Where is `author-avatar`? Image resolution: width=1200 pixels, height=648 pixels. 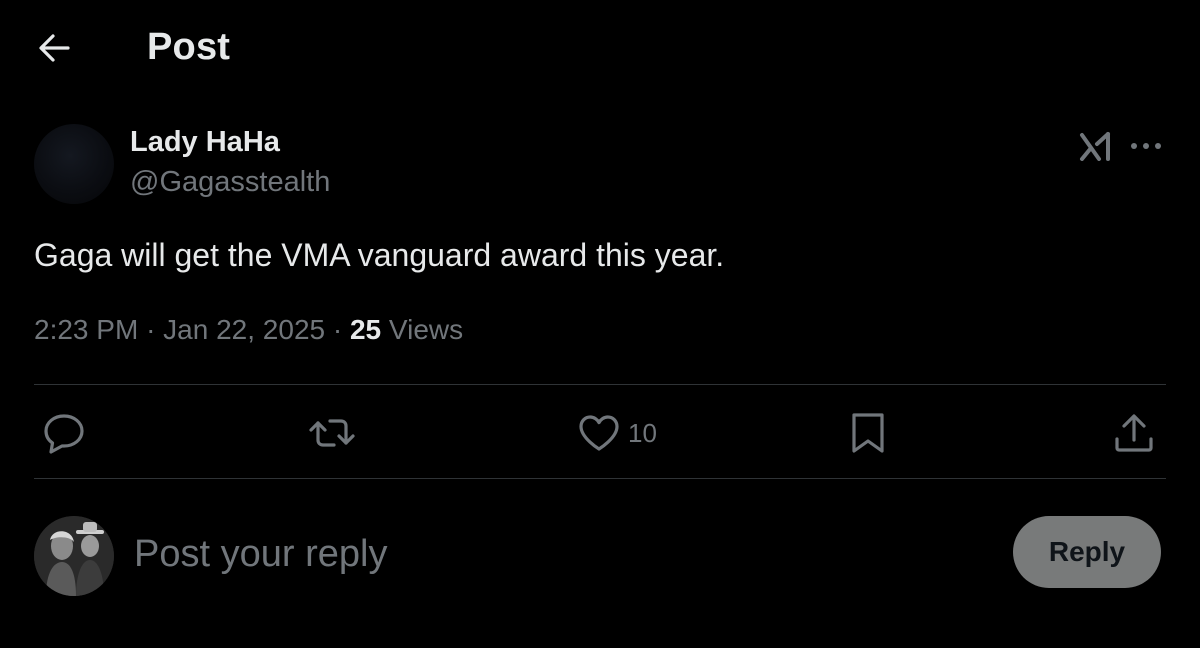
author-avatar is located at coordinates (74, 164).